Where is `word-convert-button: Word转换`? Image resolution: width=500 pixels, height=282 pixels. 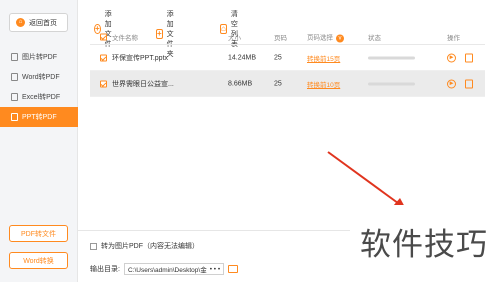
word-convert-button: Word转换 is located at coordinates (38, 260).